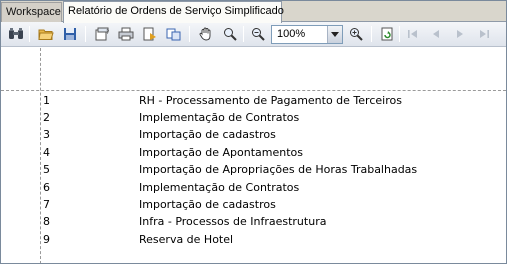  What do you see at coordinates (334, 34) in the screenshot?
I see `chevron-down-icon` at bounding box center [334, 34].